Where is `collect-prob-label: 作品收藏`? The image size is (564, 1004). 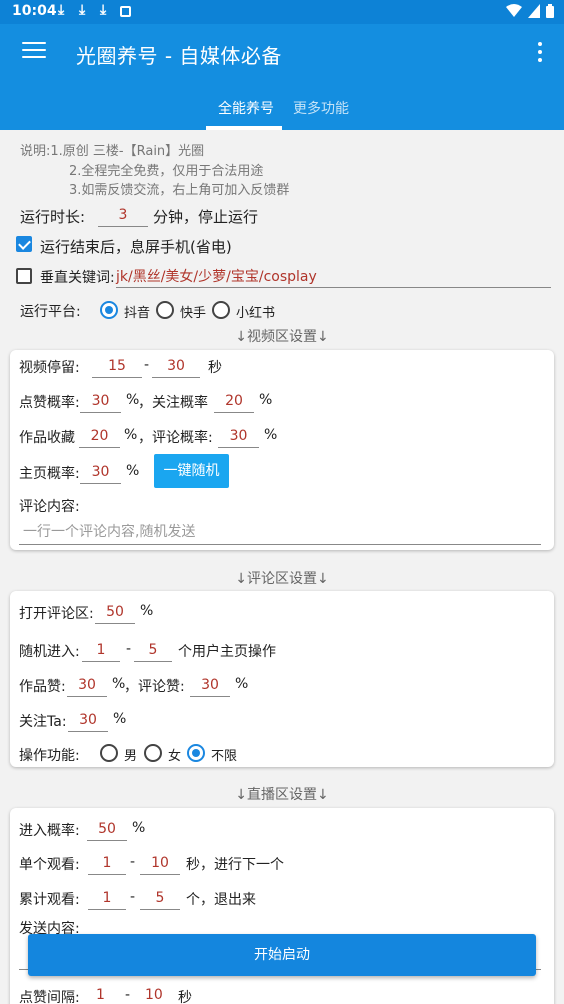
collect-prob-label: 作品收藏 is located at coordinates (47, 438).